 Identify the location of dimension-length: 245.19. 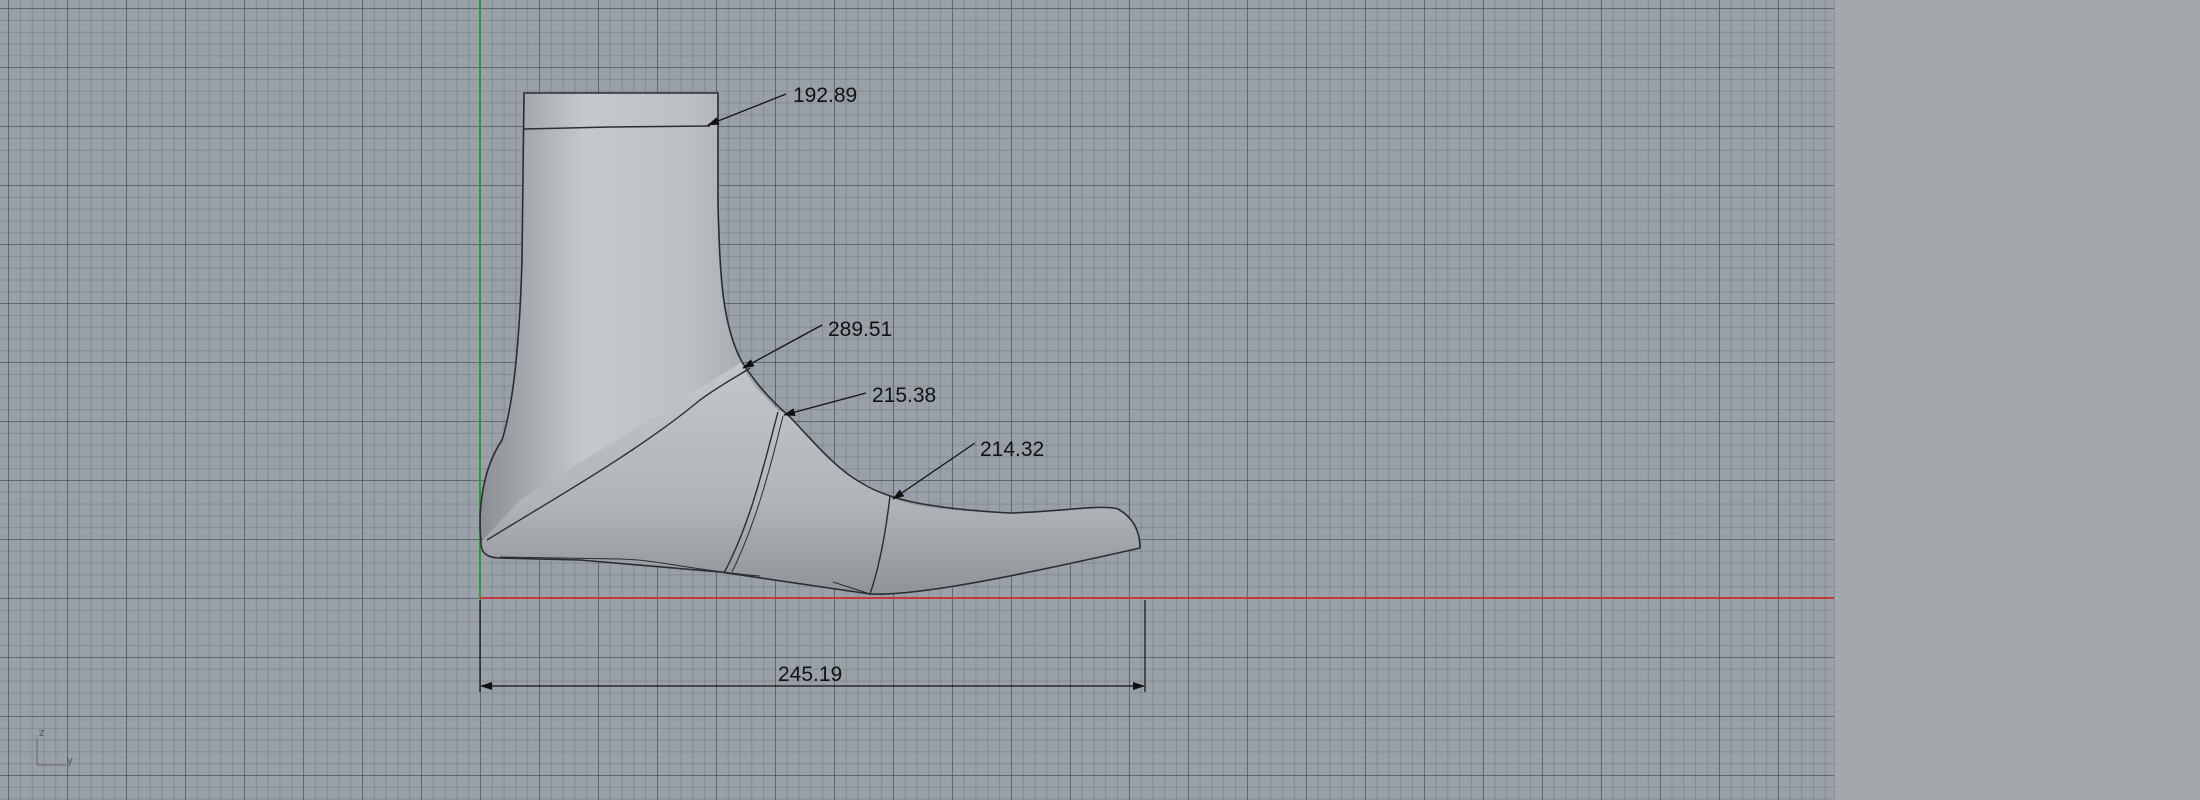
(812, 646).